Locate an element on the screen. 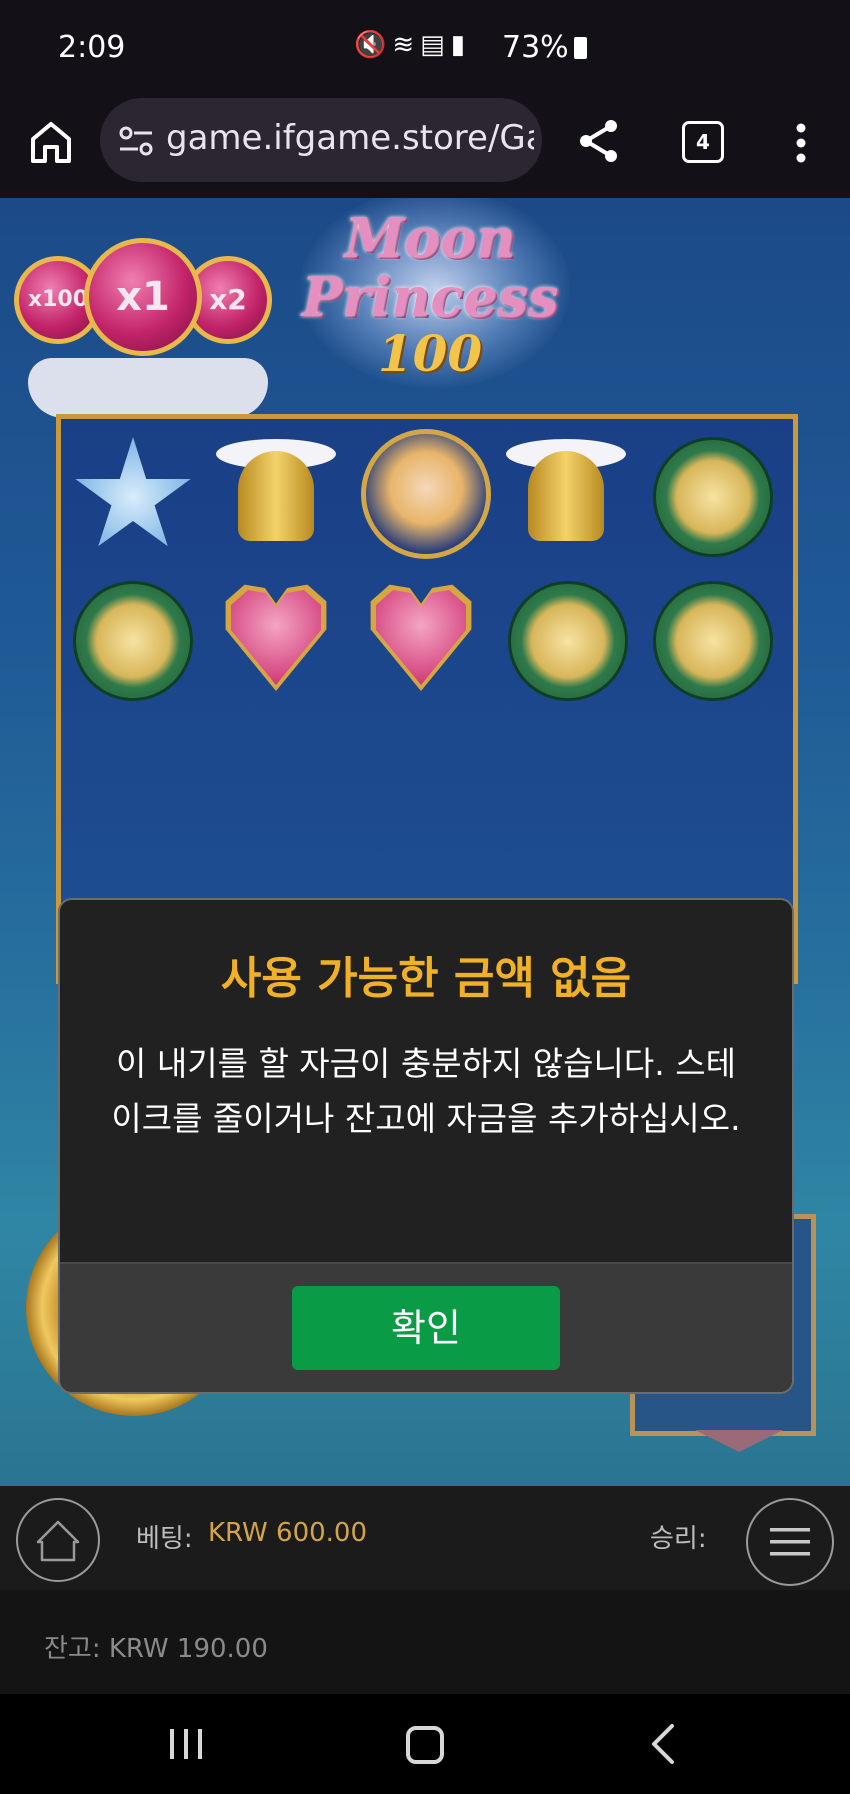 The width and height of the screenshot is (850, 1794). back-icon is located at coordinates (663, 1744).